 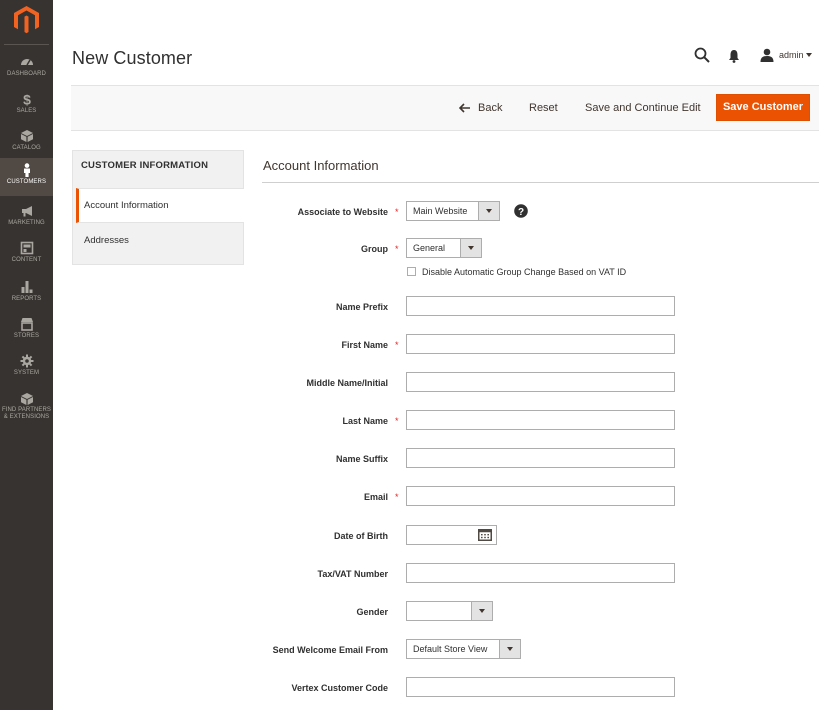 What do you see at coordinates (26, 148) in the screenshot?
I see `sidebar-item-label: CATALOG` at bounding box center [26, 148].